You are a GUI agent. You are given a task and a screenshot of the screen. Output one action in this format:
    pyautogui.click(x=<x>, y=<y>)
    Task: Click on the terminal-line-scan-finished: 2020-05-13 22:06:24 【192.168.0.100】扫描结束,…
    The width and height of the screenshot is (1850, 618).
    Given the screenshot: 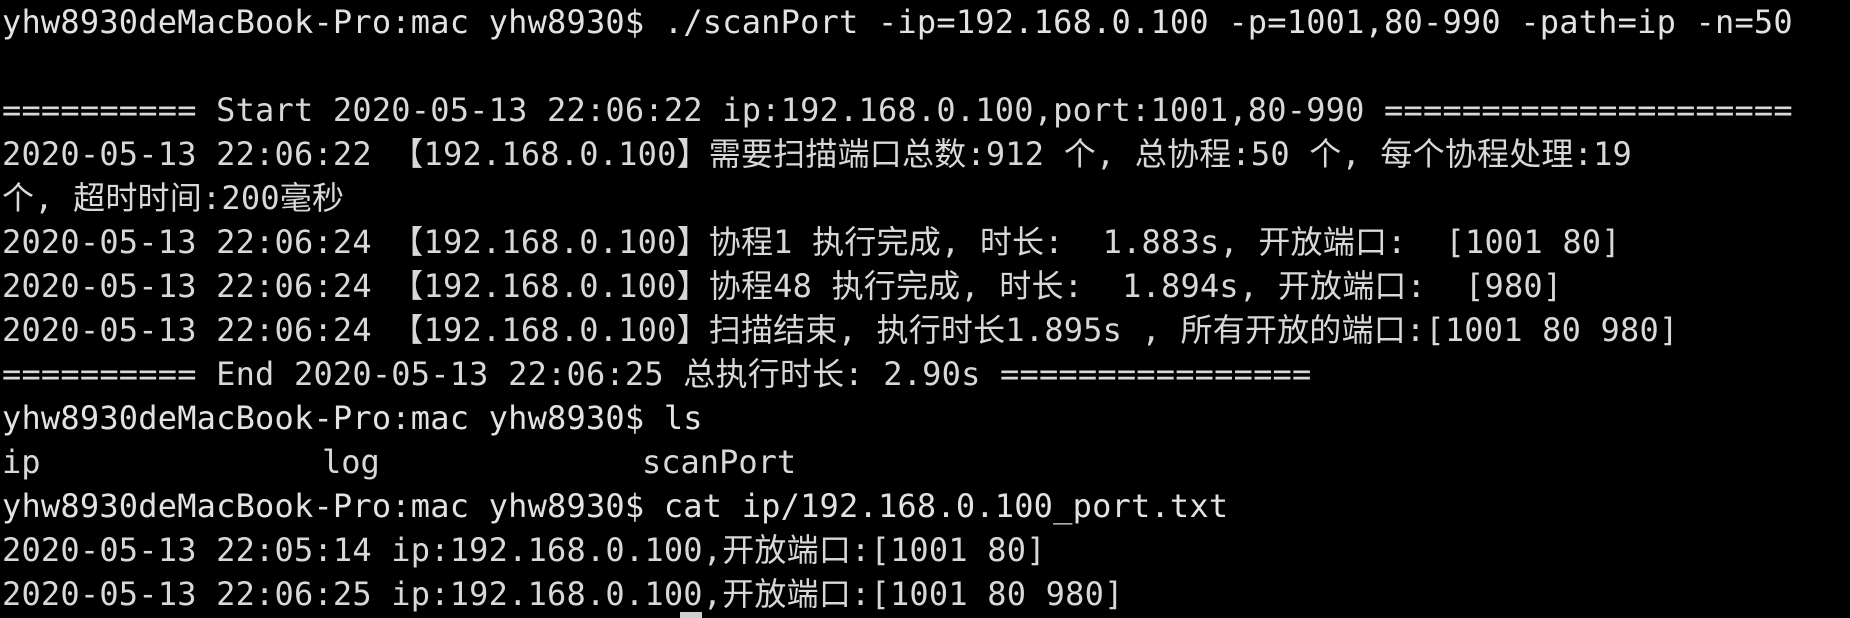 What is the action you would take?
    pyautogui.click(x=840, y=330)
    